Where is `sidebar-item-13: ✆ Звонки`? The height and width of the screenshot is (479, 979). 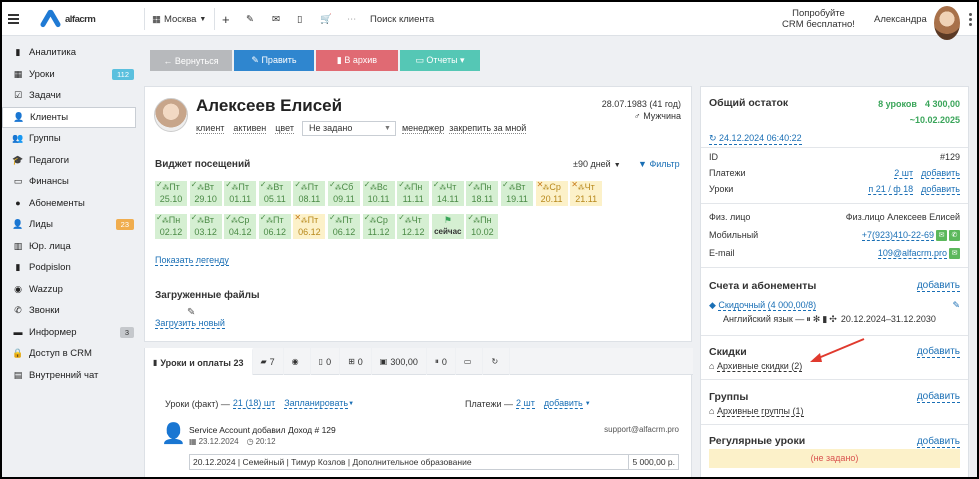
sidebar-item-13: ✆ Звонки is located at coordinates (69, 311).